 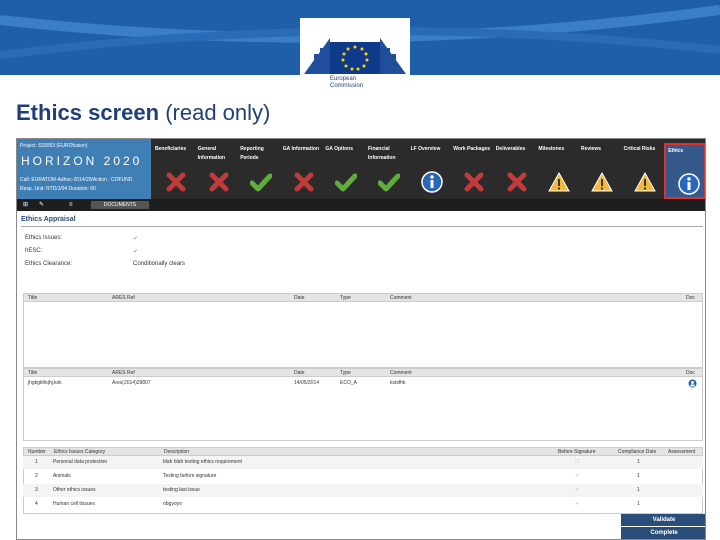 What do you see at coordinates (58, 189) in the screenshot?
I see `project-unit: Resp. Unit: RTD/J/04 Duration: 60` at bounding box center [58, 189].